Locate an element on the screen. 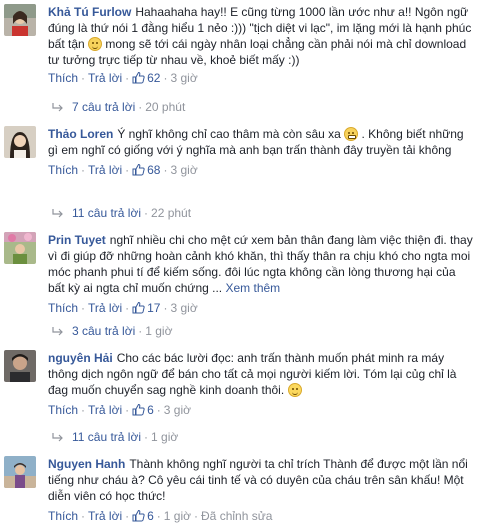 This screenshot has height=526, width=479. comment-actions: Thích · Trả lời · 6 · 1 giờ · Đã chỉnh sửa is located at coordinates (160, 516).